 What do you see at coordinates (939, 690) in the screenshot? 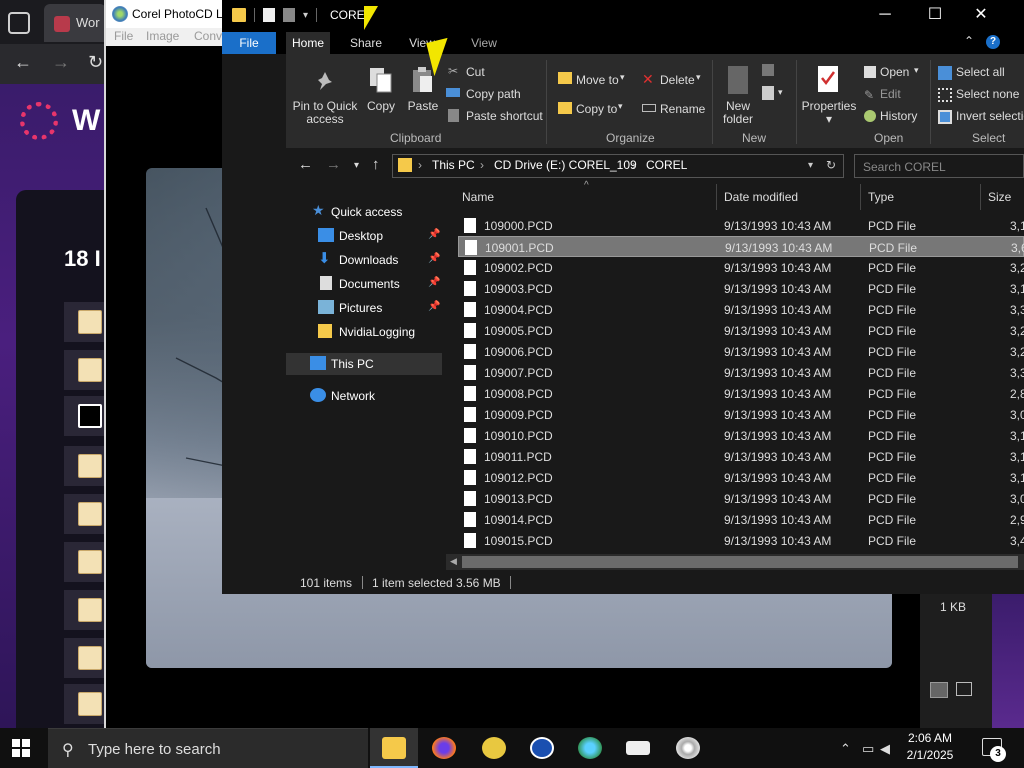
I see `details-view-icon` at bounding box center [939, 690].